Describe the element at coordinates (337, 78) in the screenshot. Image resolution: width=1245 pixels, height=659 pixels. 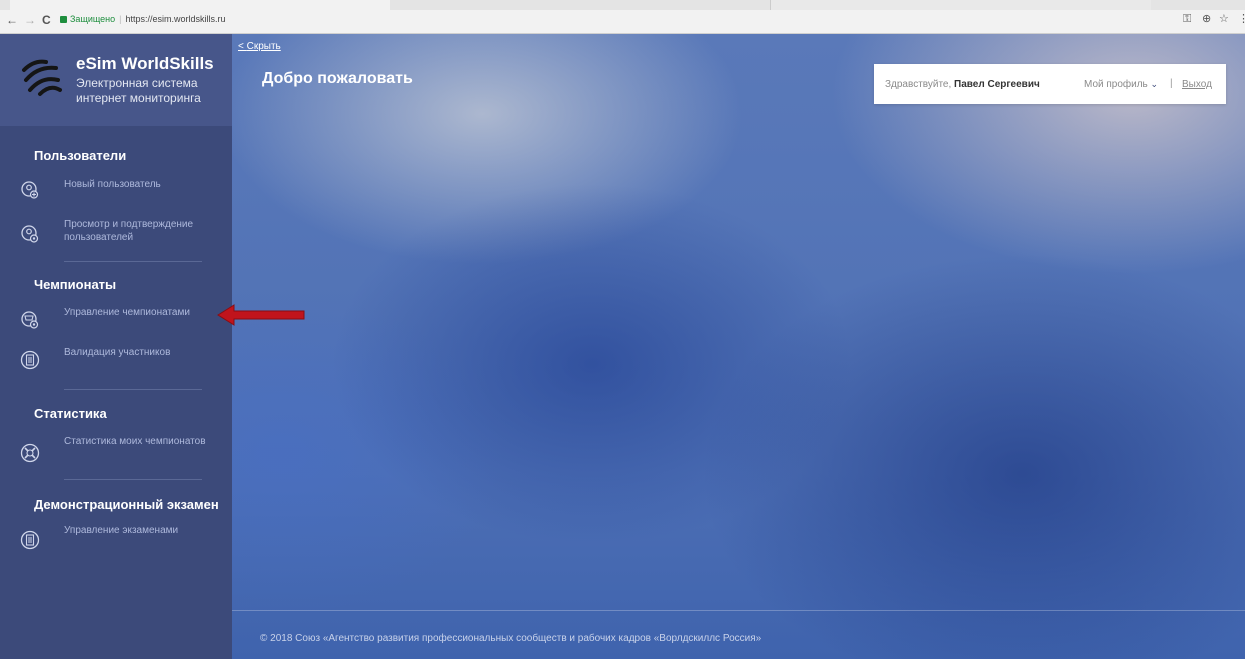
I see `page-title: Добро пожаловать` at that location.